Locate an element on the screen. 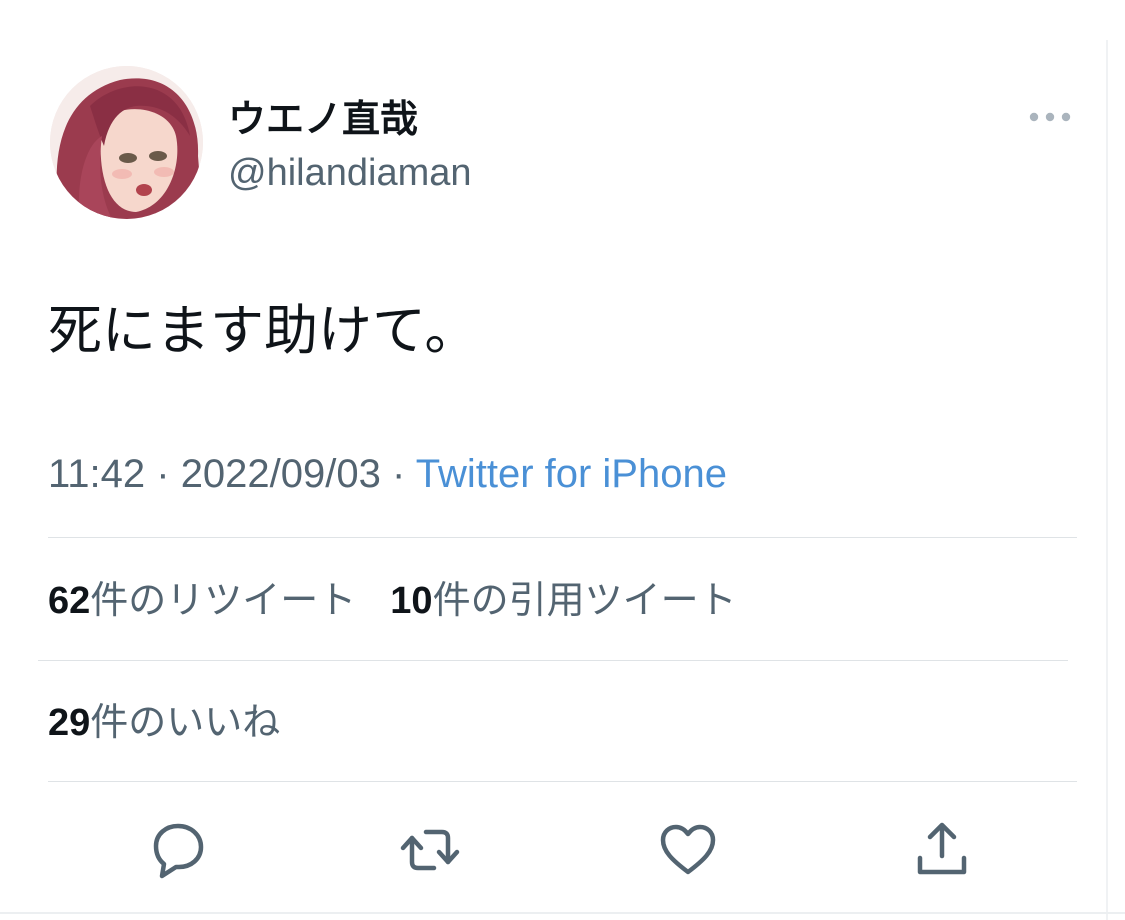  like-icon is located at coordinates (688, 849).